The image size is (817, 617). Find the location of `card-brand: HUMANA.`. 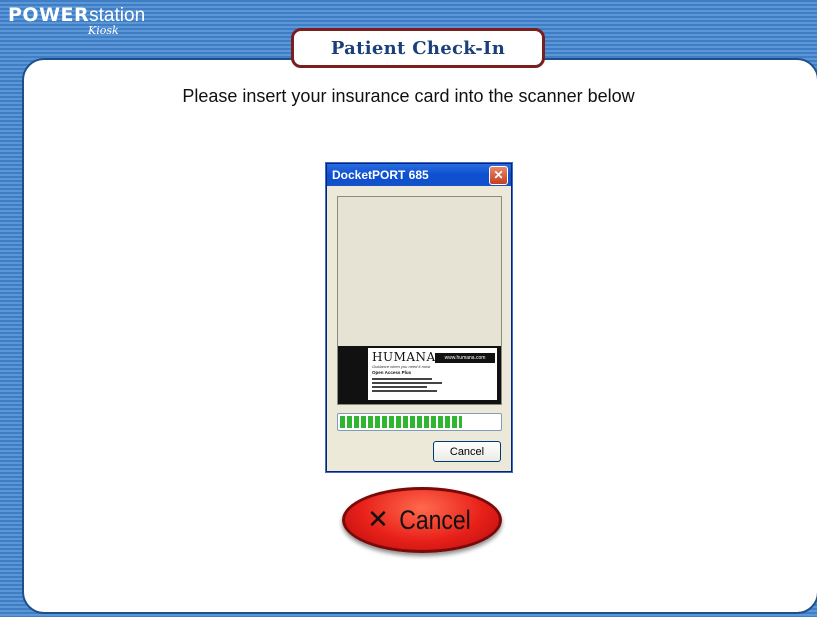

card-brand: HUMANA. is located at coordinates (406, 357).